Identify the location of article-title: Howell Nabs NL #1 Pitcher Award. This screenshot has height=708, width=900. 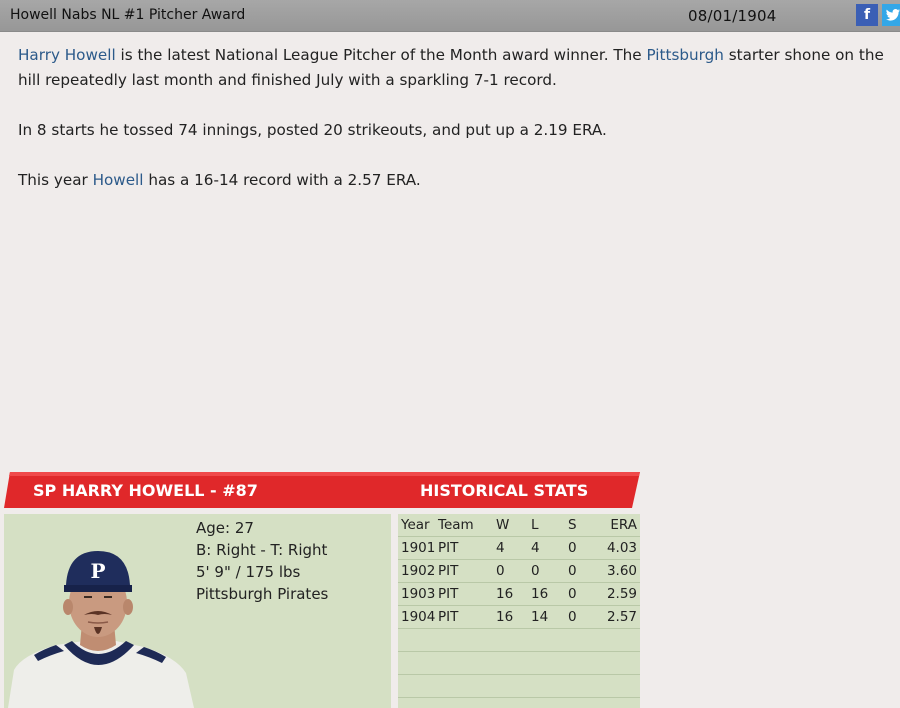
(128, 15).